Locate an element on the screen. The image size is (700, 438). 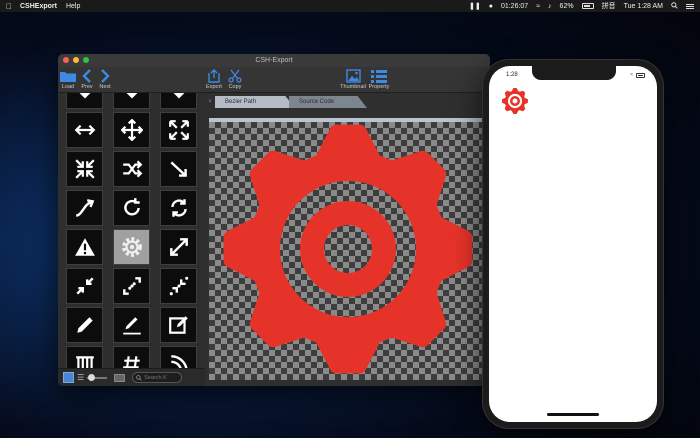
shuffle-icon is located at coordinates (132, 169).